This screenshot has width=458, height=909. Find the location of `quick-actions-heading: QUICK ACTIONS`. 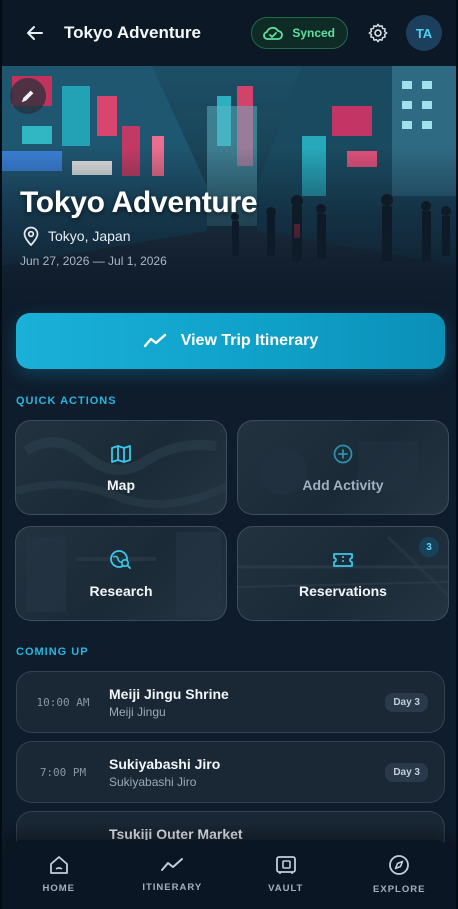

quick-actions-heading: QUICK ACTIONS is located at coordinates (66, 401).